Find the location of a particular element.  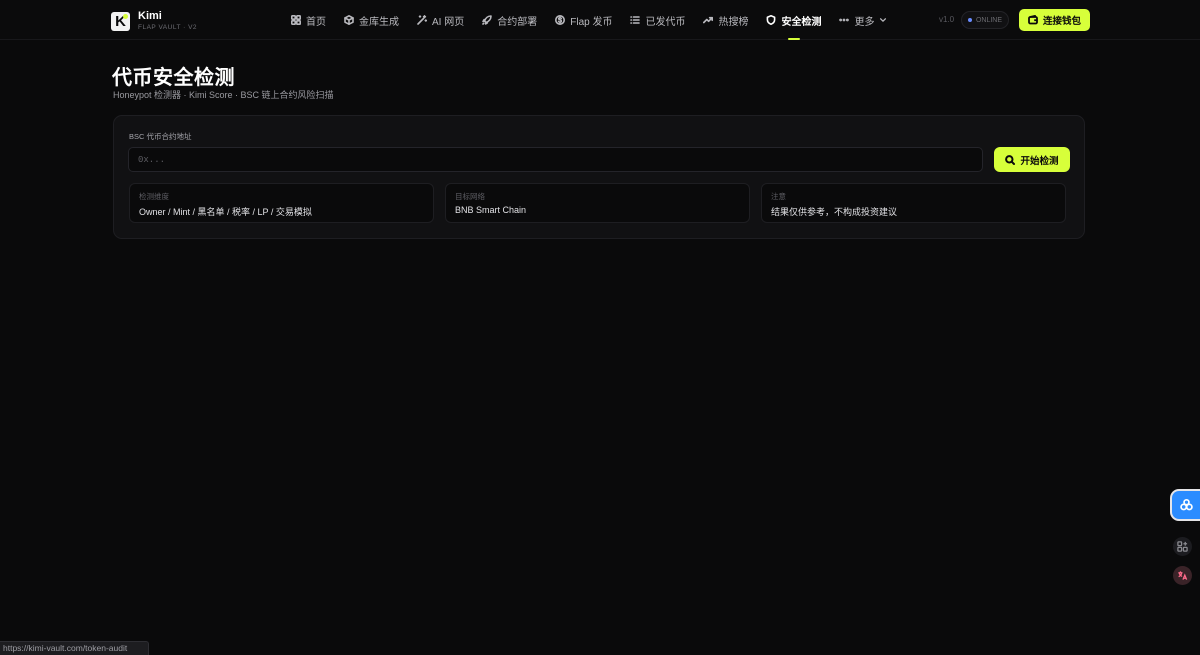

info-label: 注意 is located at coordinates (778, 196).